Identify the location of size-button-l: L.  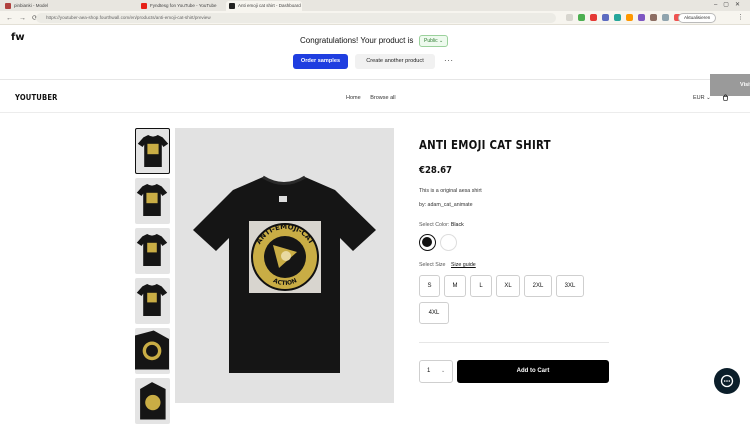
(481, 286).